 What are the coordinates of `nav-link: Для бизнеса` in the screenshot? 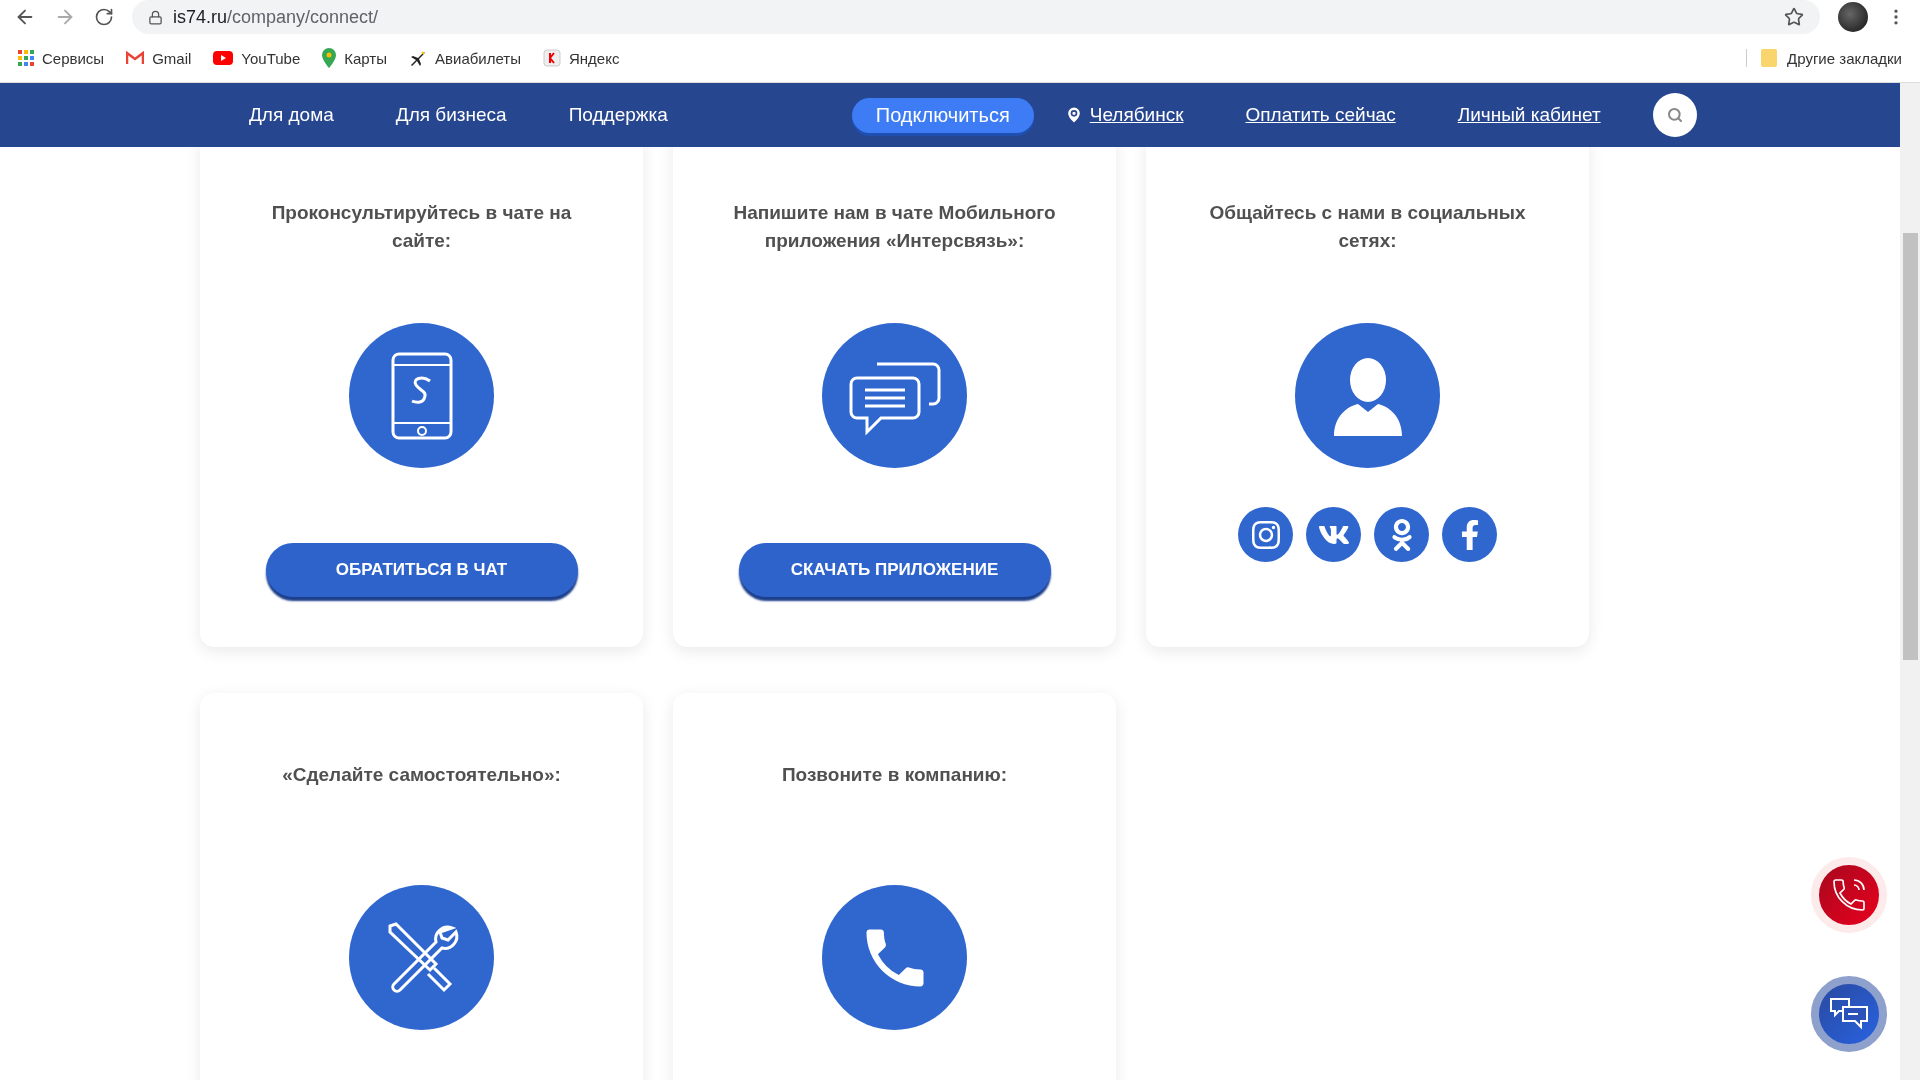 It's located at (451, 115).